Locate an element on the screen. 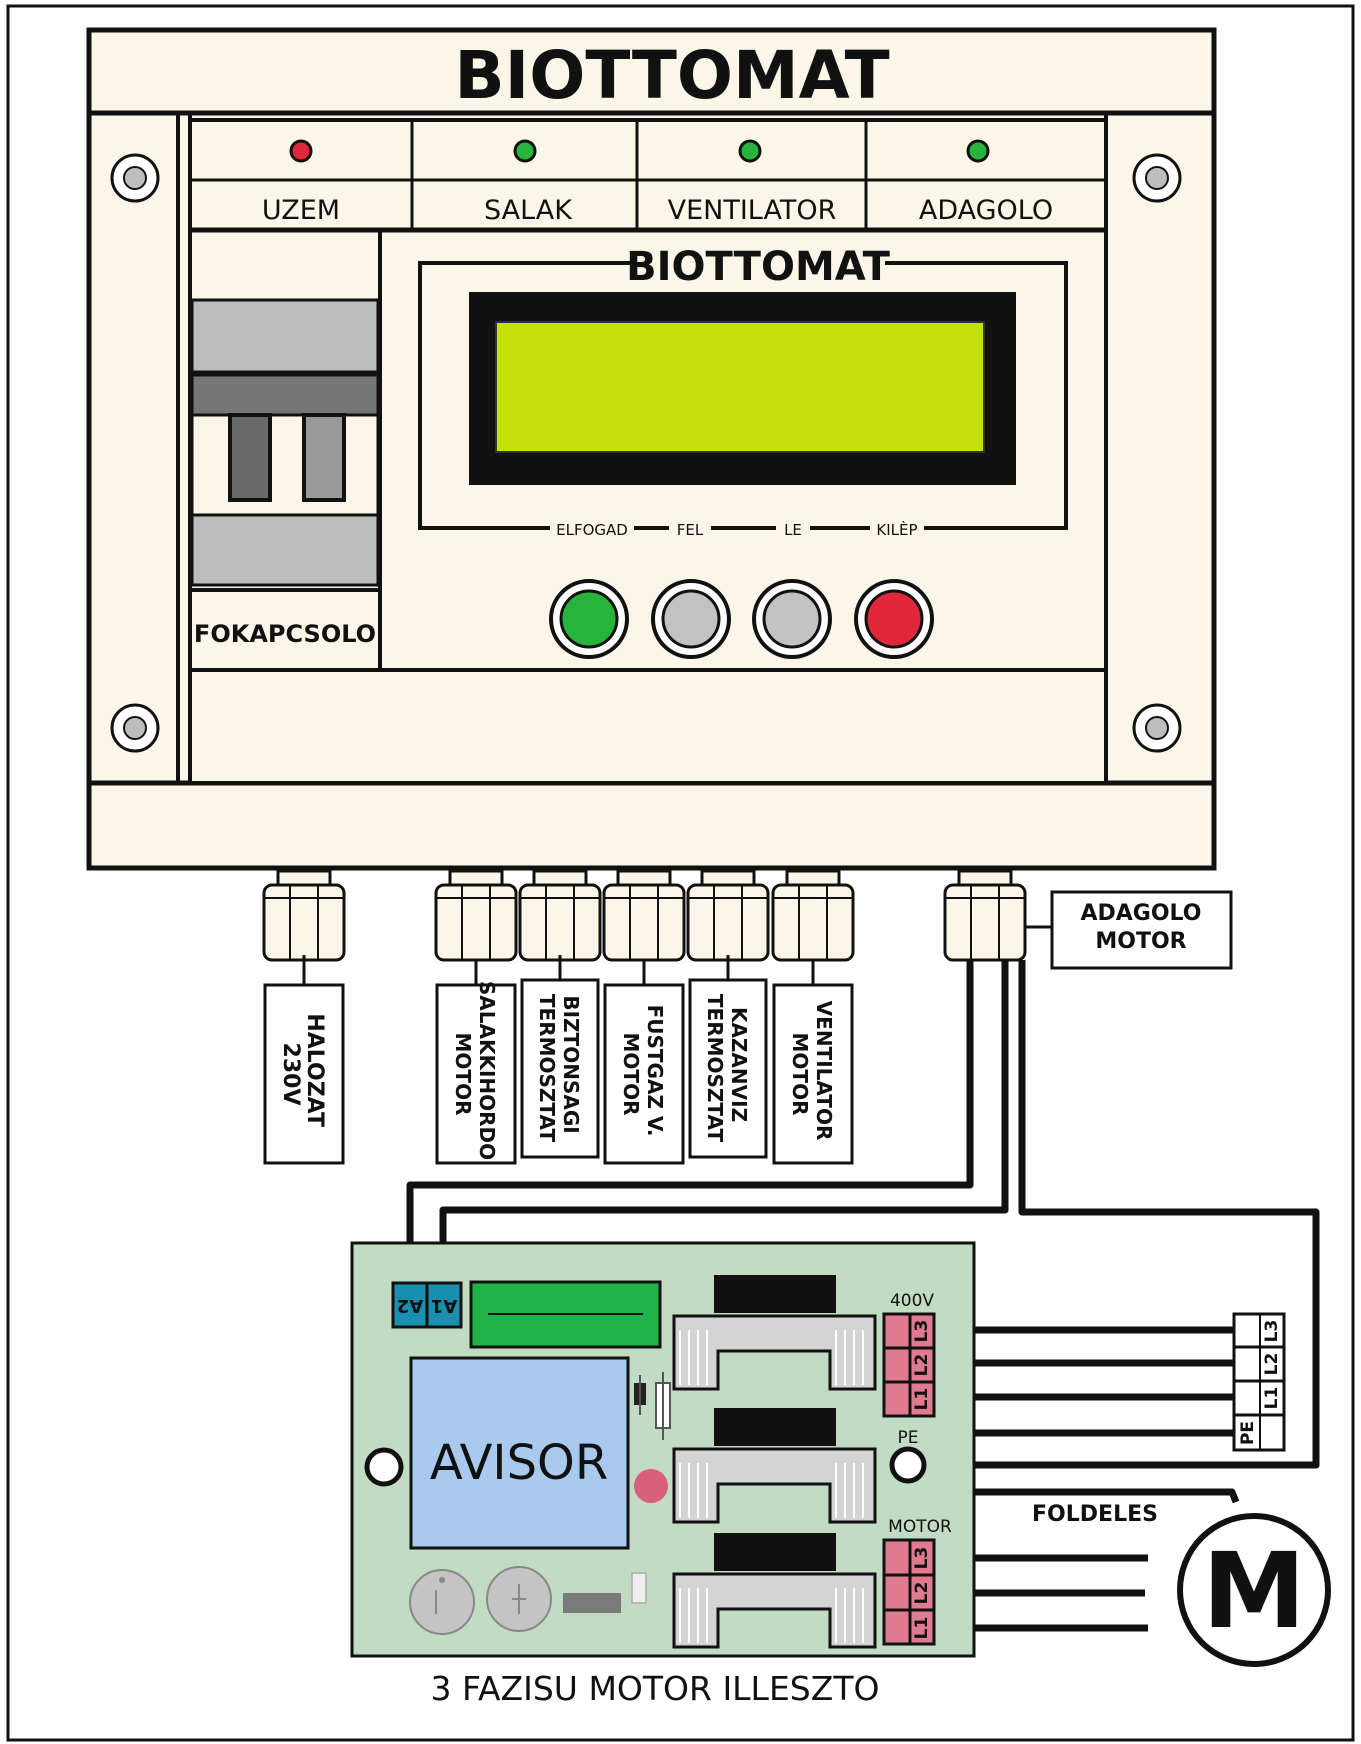 The image size is (1361, 1744). feeder-motor-connection-label: ADAGOLO MOTOR is located at coordinates (1129, 930).